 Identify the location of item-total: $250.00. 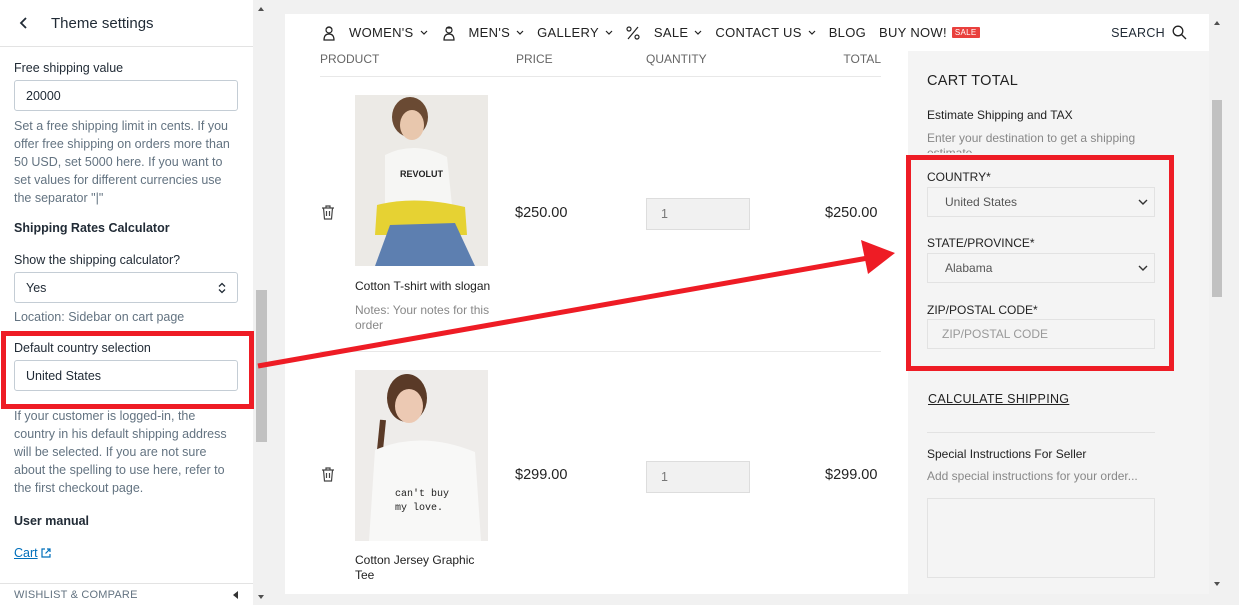
(851, 213).